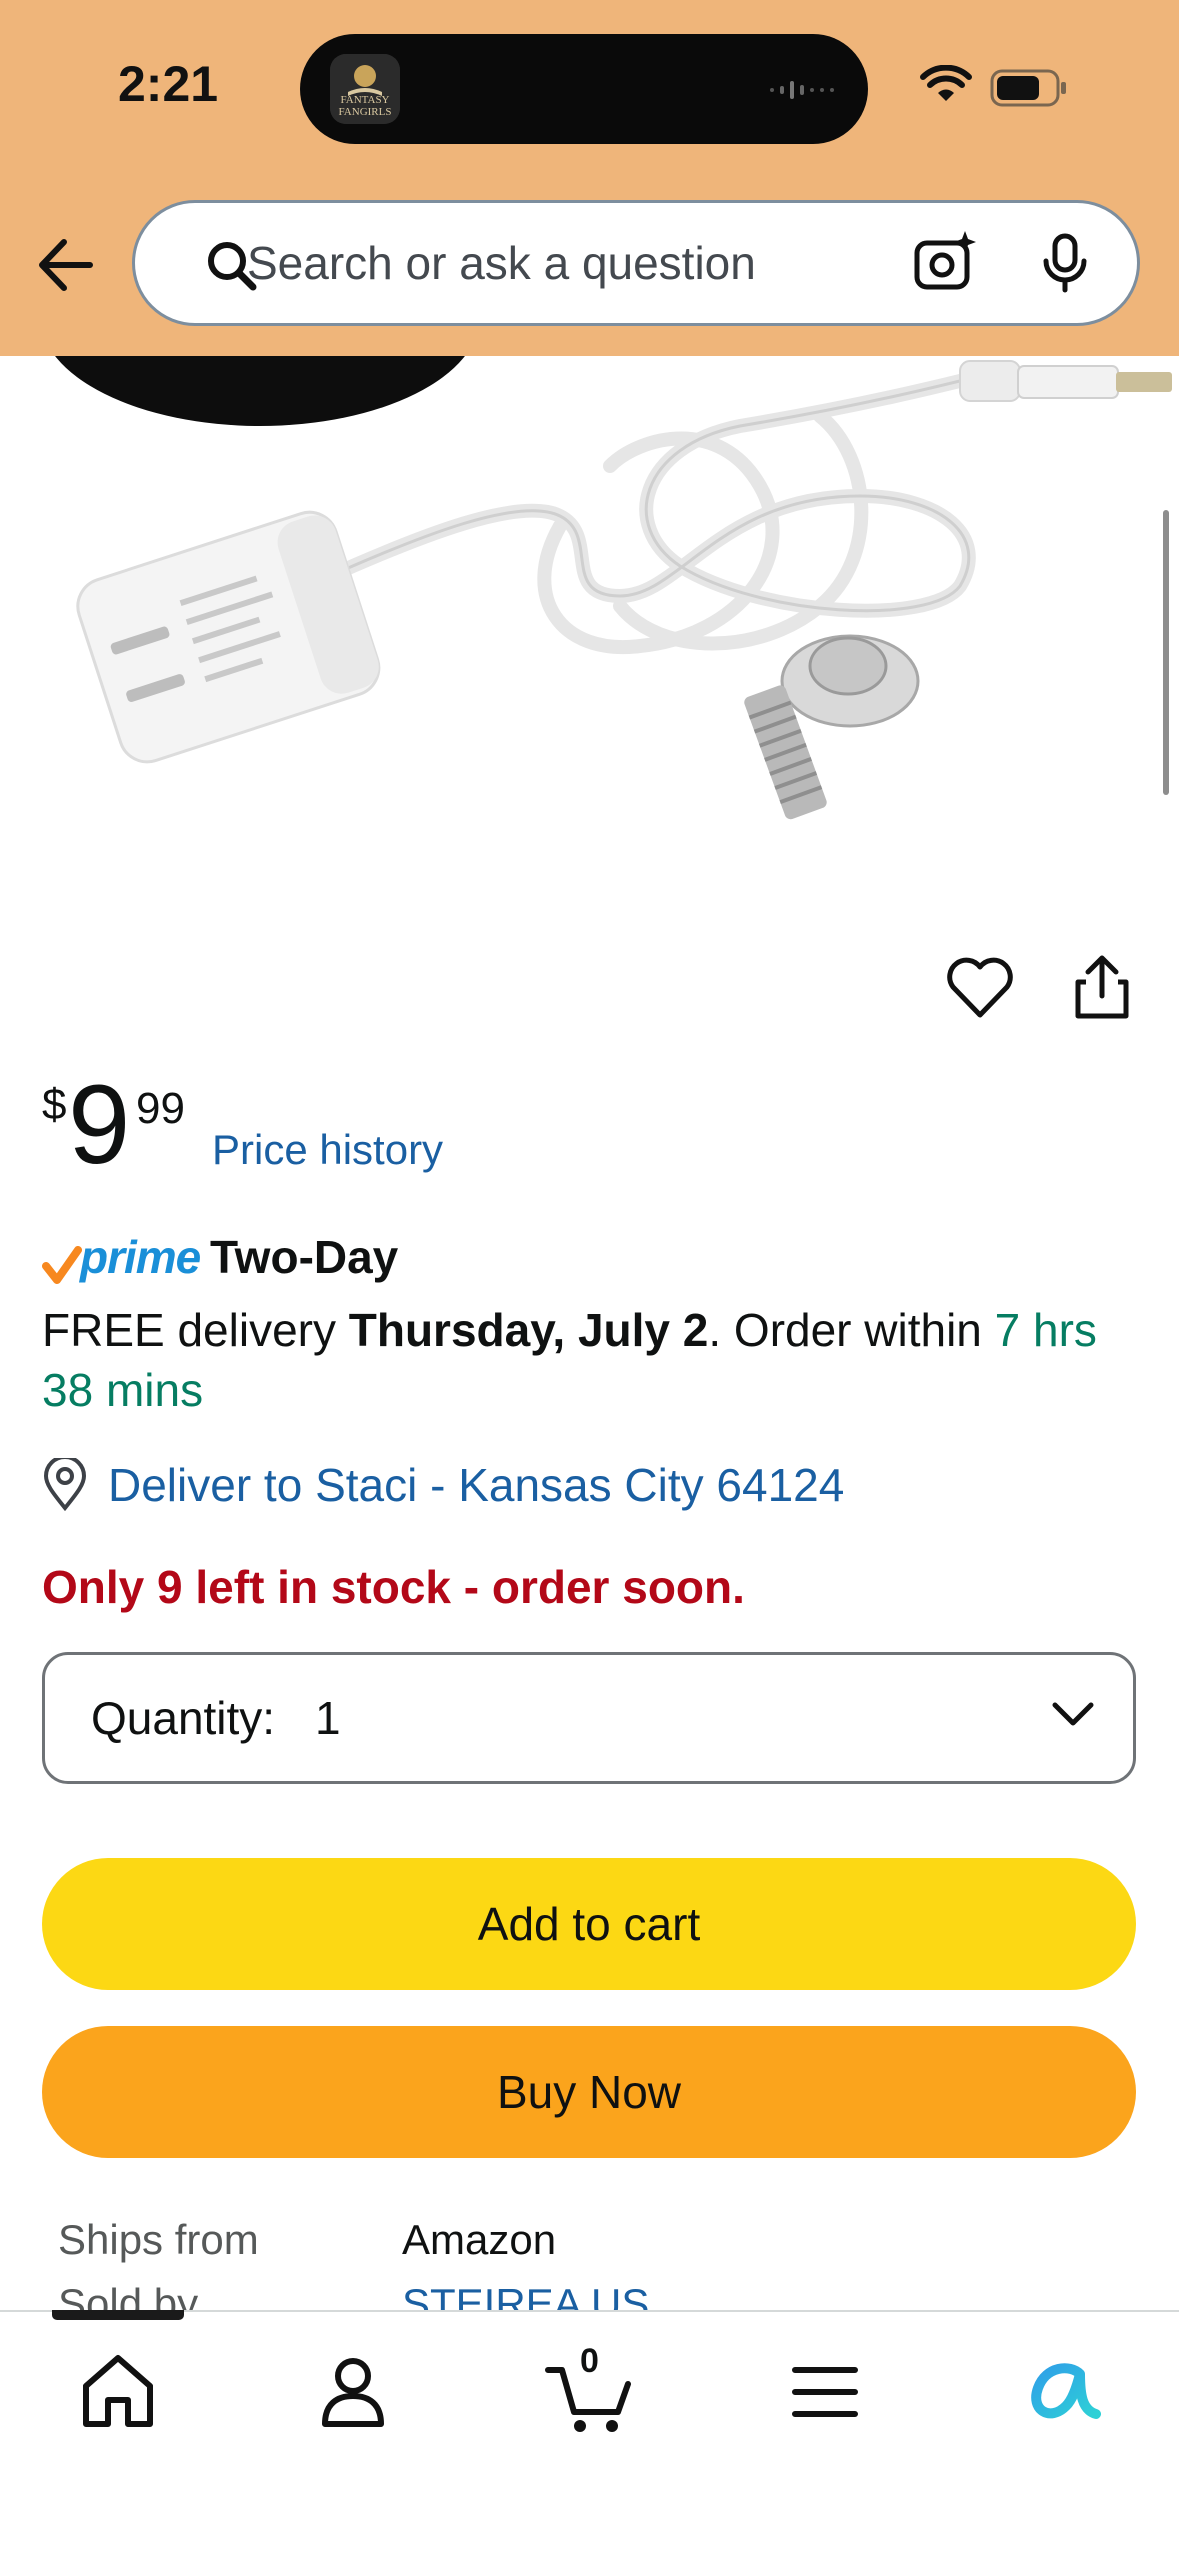 This screenshot has width=1179, height=2558. I want to click on prime-speed: Two-Day, so click(304, 1257).